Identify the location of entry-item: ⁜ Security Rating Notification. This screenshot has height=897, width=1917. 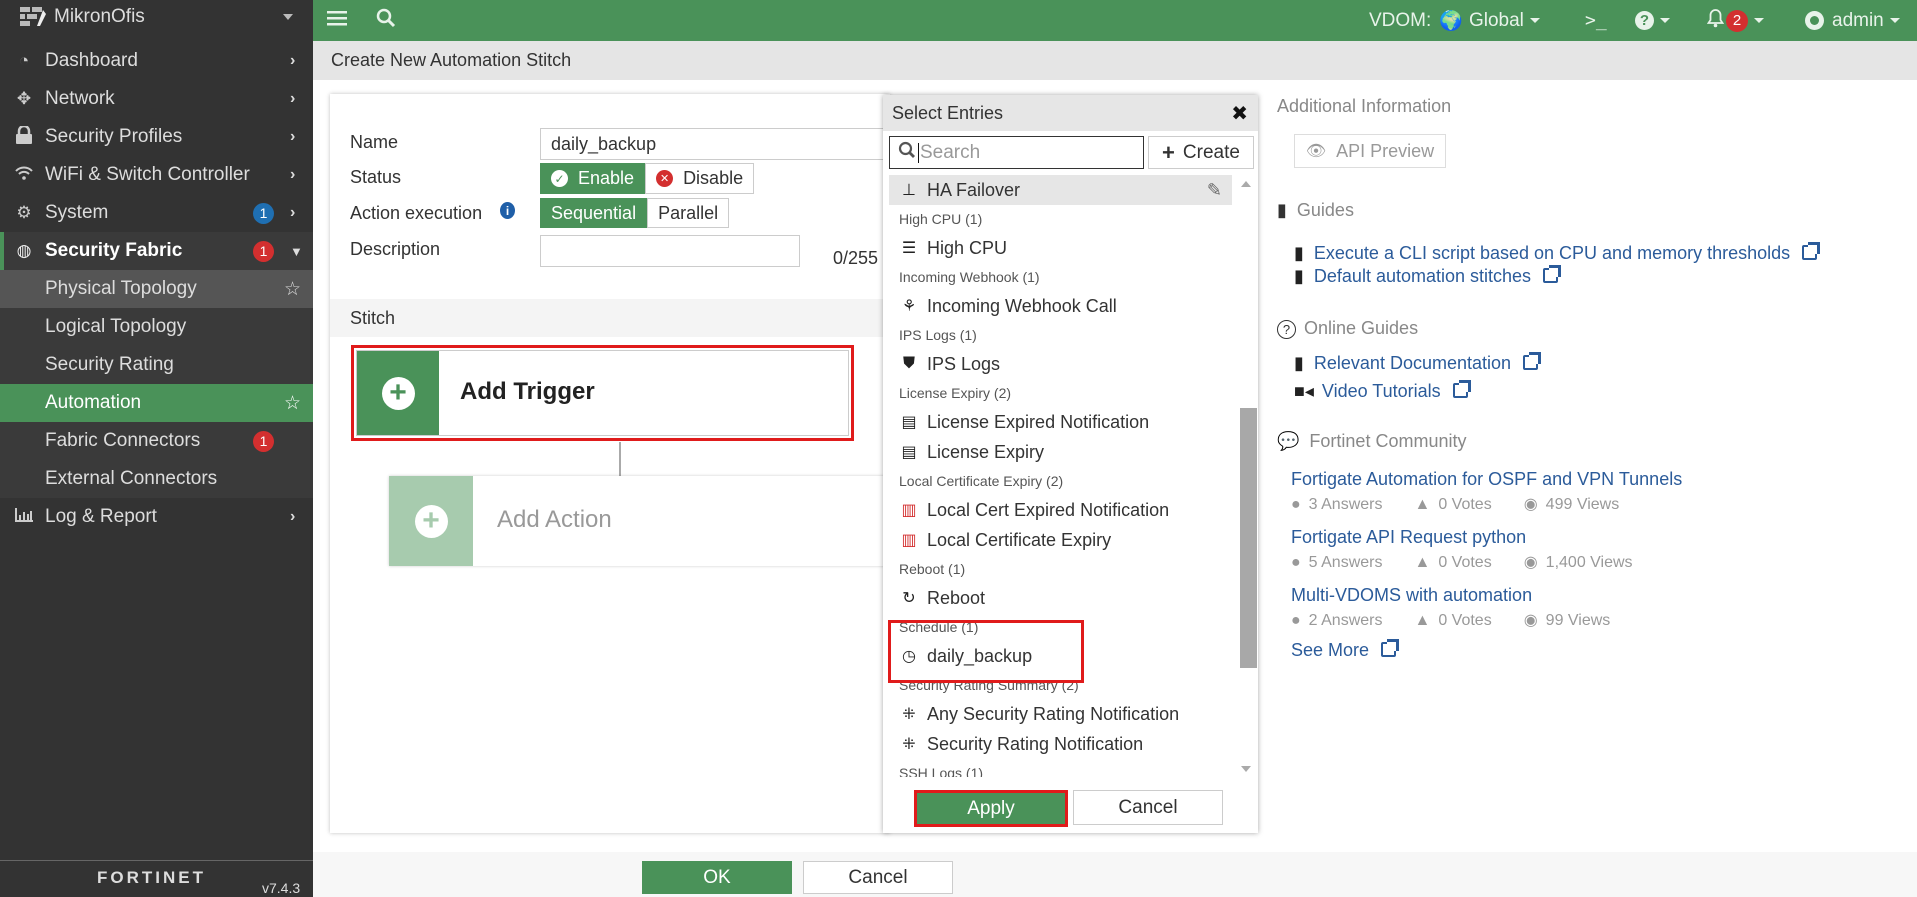
(1060, 744).